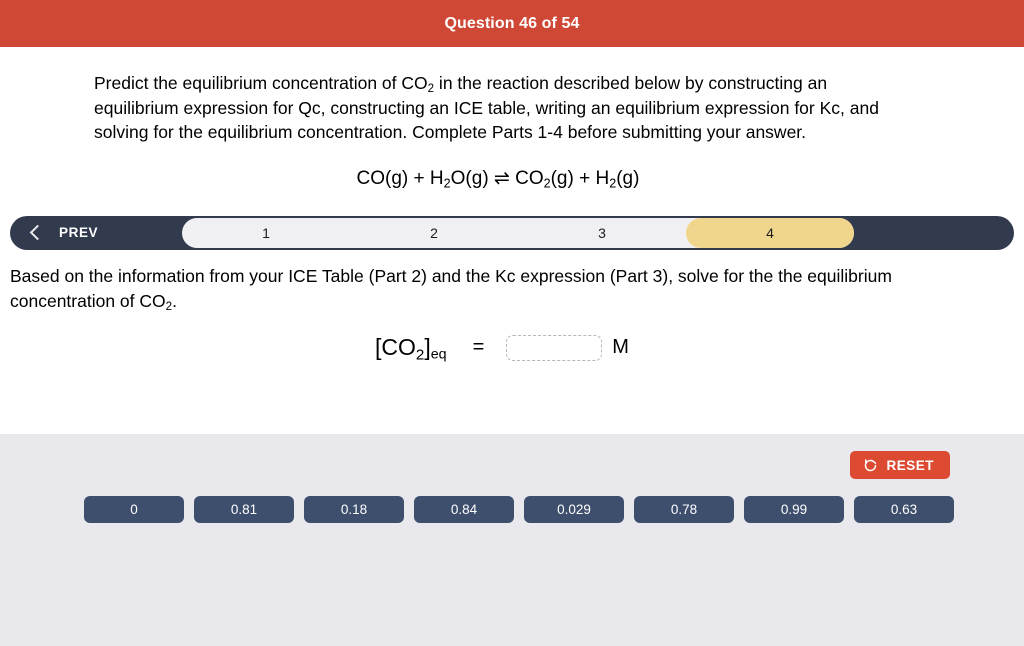 This screenshot has width=1024, height=646. What do you see at coordinates (478, 347) in the screenshot?
I see `equals-sign: =` at bounding box center [478, 347].